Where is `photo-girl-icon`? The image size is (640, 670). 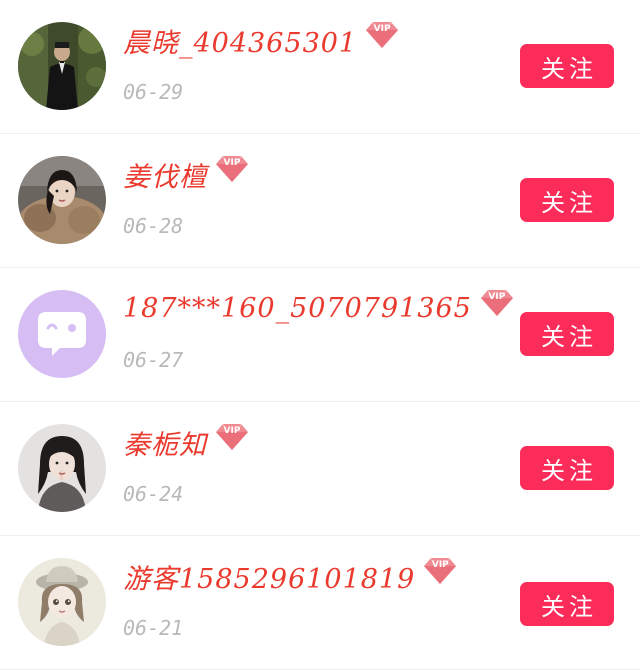 photo-girl-icon is located at coordinates (62, 468).